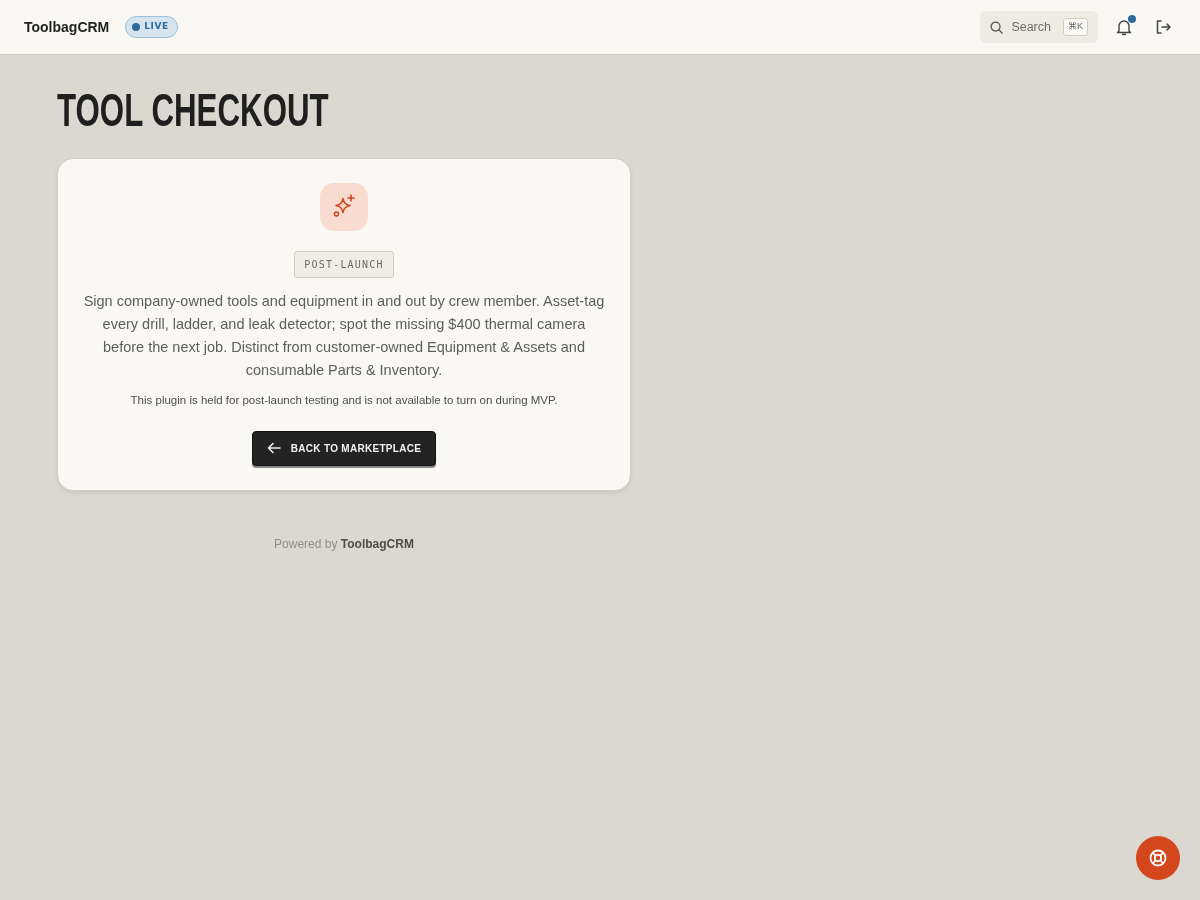  Describe the element at coordinates (1075, 27) in the screenshot. I see `shortcut-key: ⌘K` at that location.